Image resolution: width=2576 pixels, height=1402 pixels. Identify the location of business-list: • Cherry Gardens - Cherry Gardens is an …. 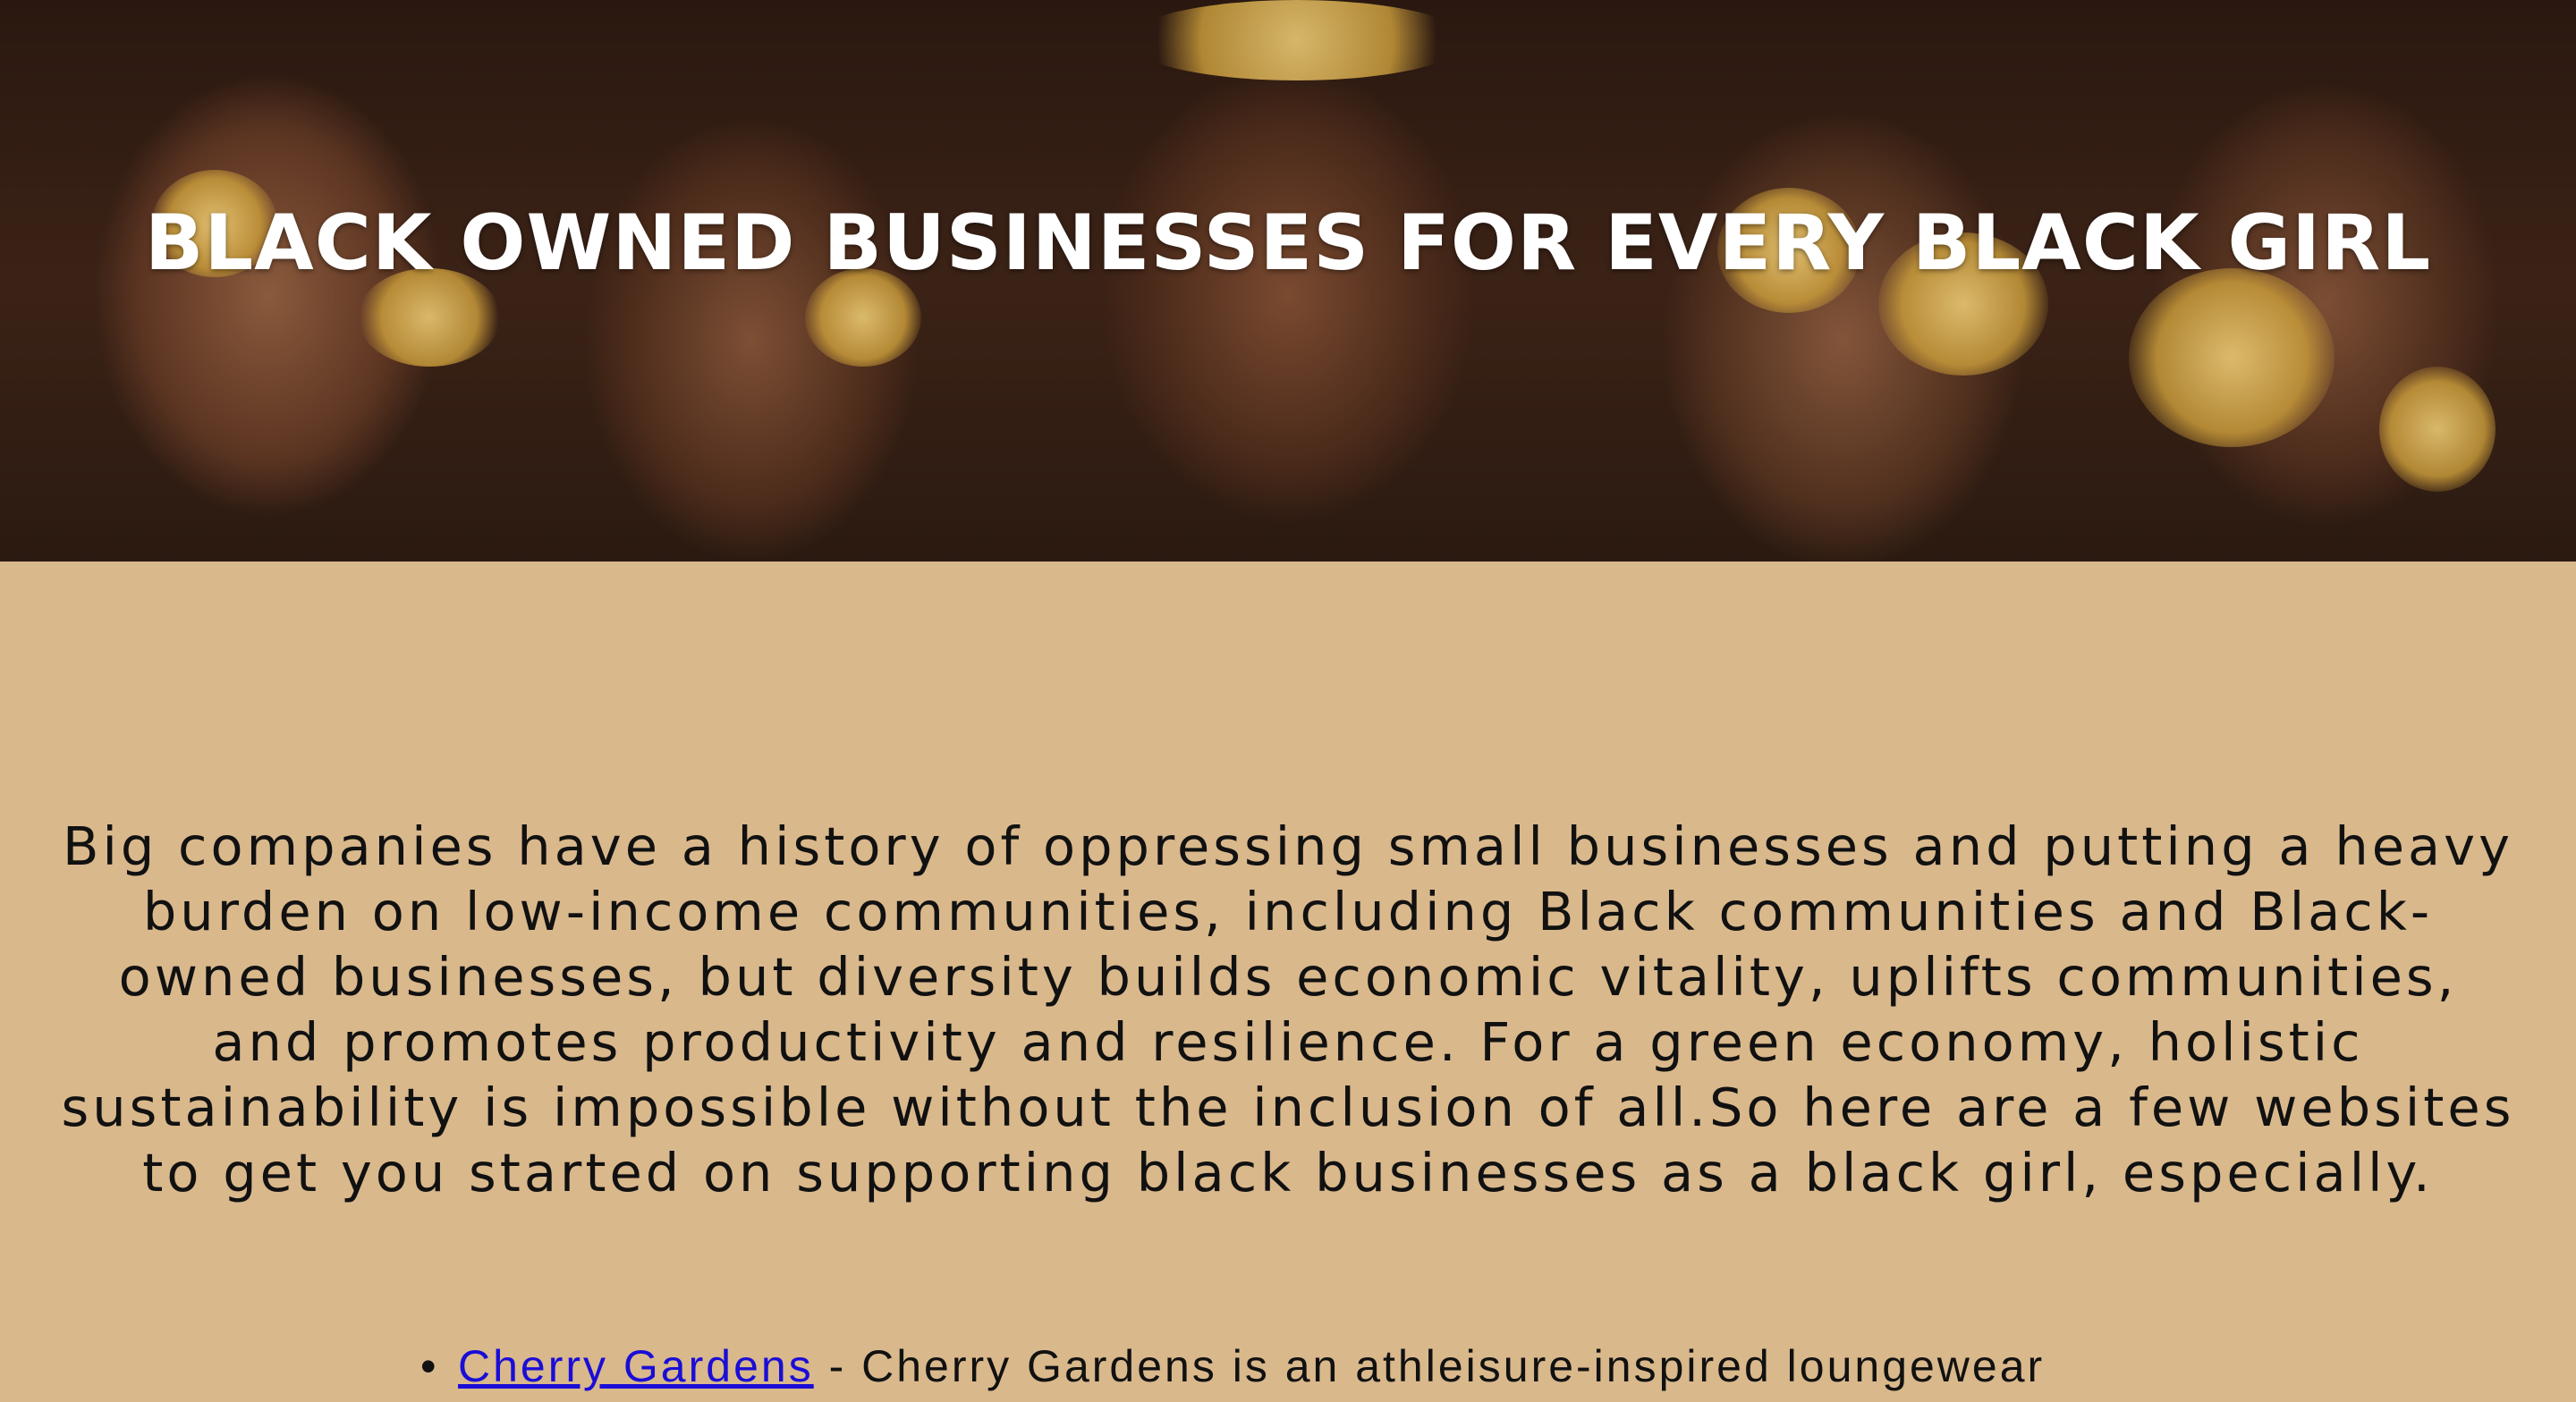
(1305, 1366).